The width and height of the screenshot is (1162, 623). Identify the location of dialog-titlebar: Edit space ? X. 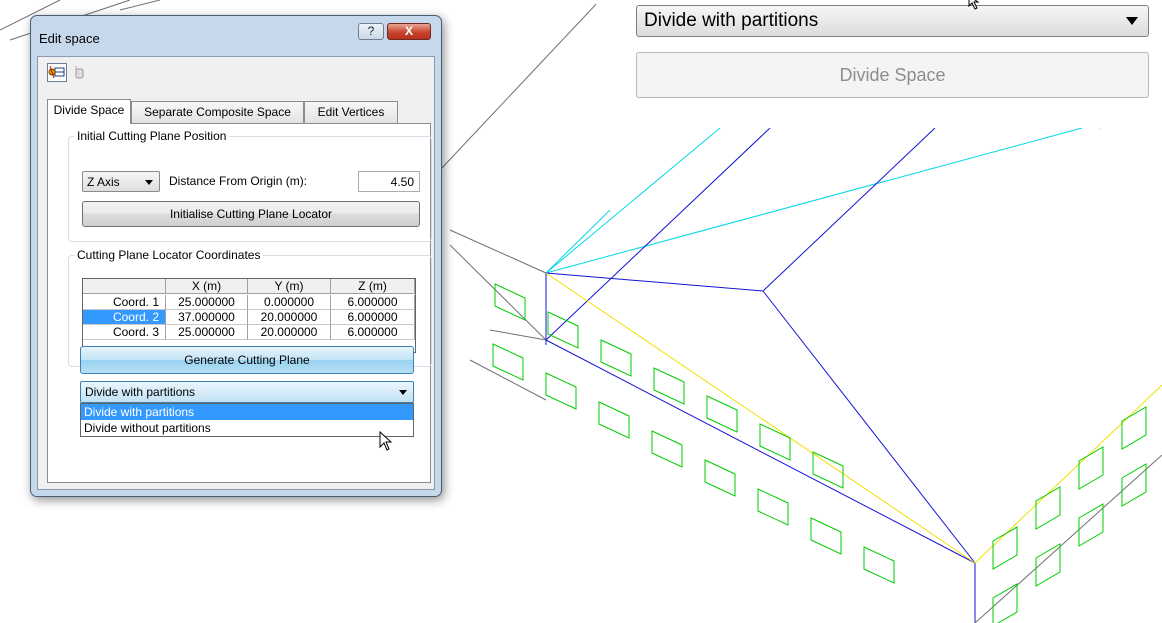
(236, 31).